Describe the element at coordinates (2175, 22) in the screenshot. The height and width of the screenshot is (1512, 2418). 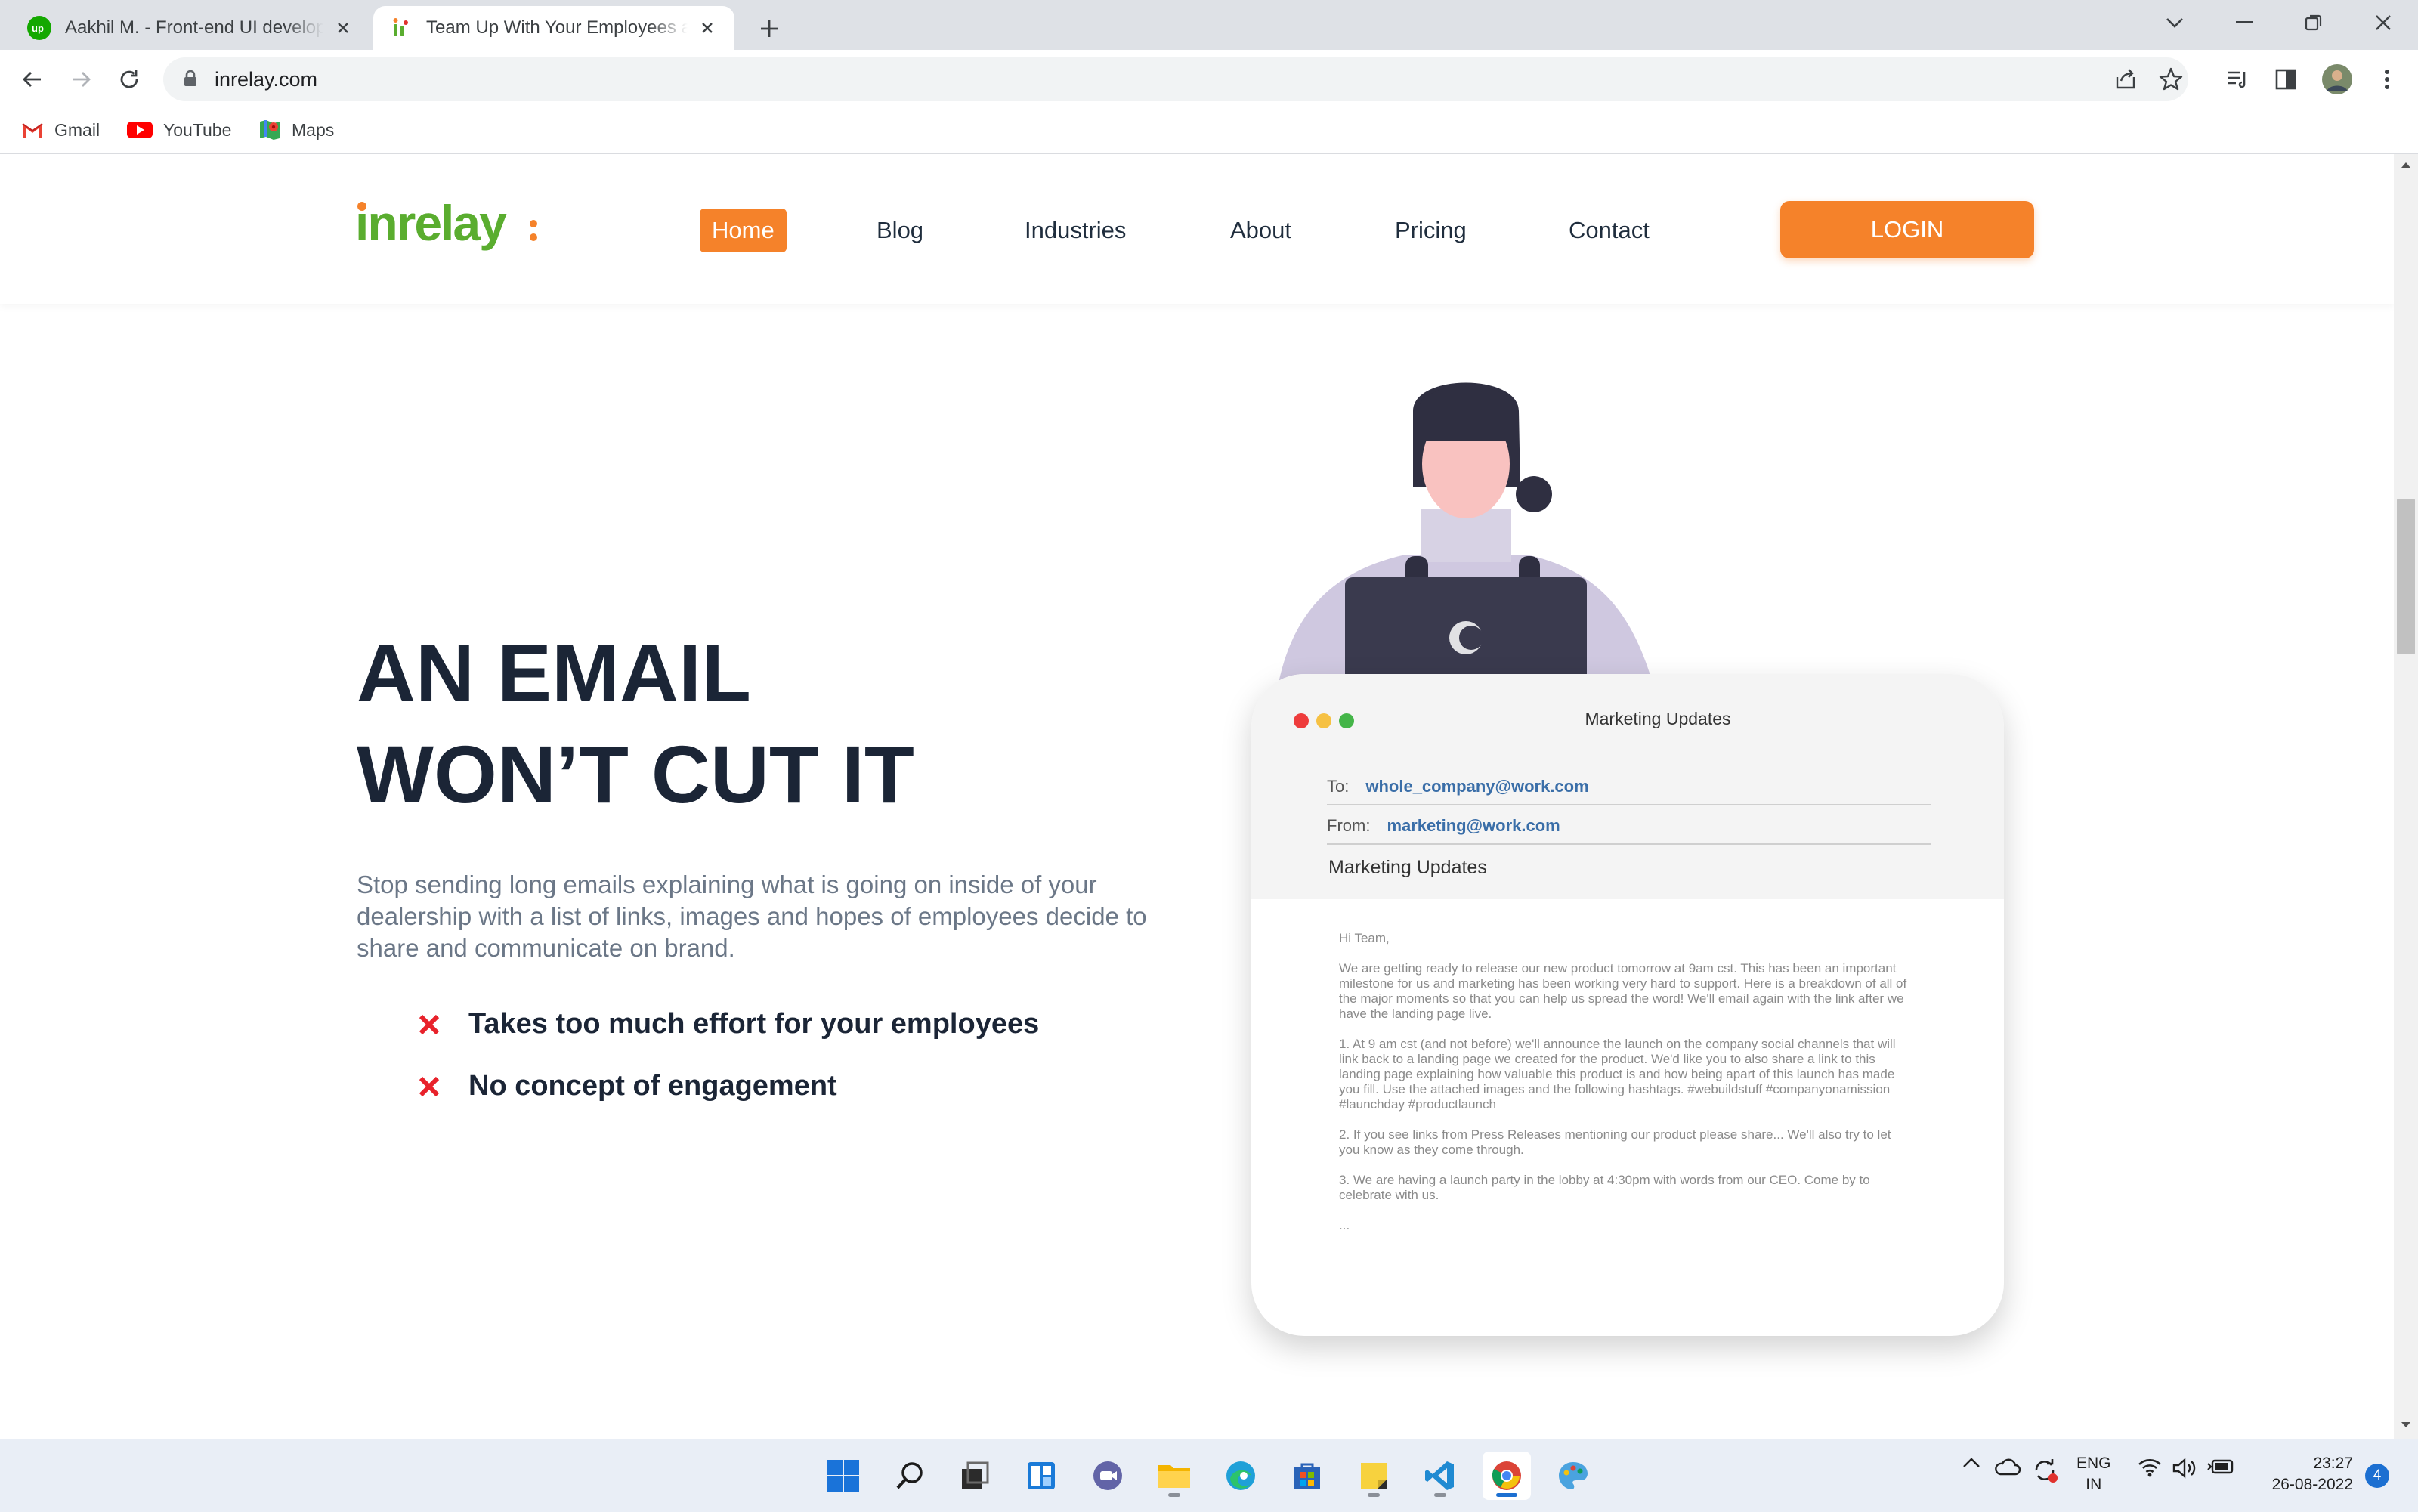
I see `tab-search-chevron-icon` at that location.